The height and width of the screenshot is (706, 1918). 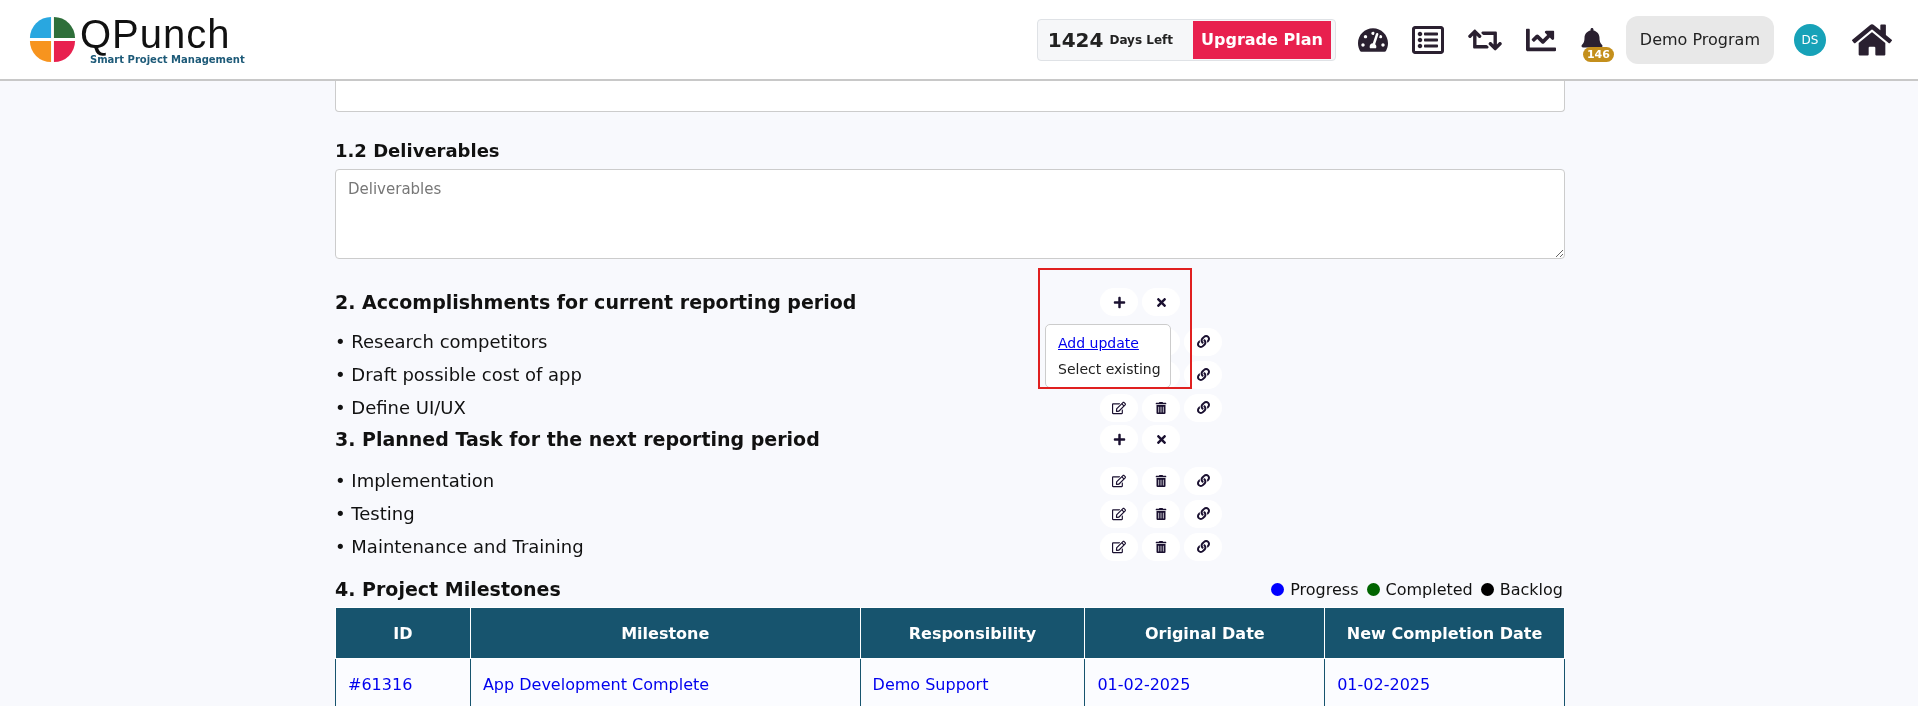 What do you see at coordinates (1141, 39) in the screenshot?
I see `days-label: Days Left` at bounding box center [1141, 39].